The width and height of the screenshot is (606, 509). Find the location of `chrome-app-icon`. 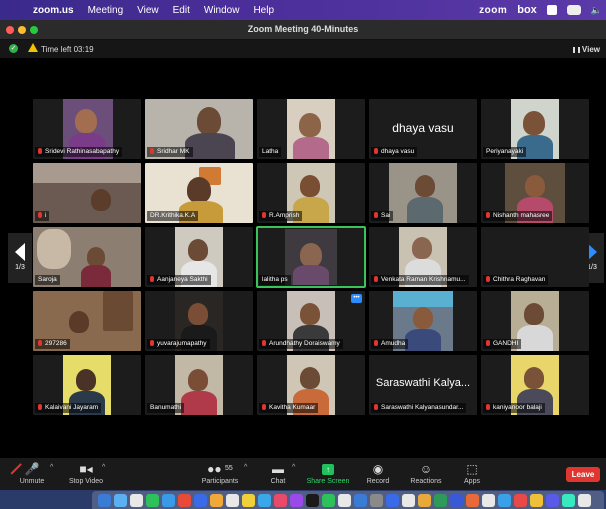

chrome-app-icon is located at coordinates (408, 500).